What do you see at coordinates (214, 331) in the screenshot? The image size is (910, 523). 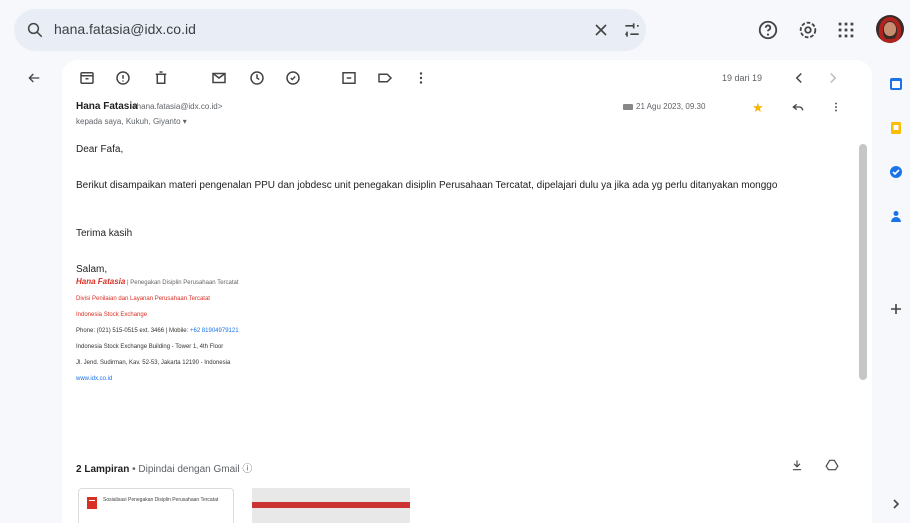 I see `signature-mobile-link: +62 81904979121` at bounding box center [214, 331].